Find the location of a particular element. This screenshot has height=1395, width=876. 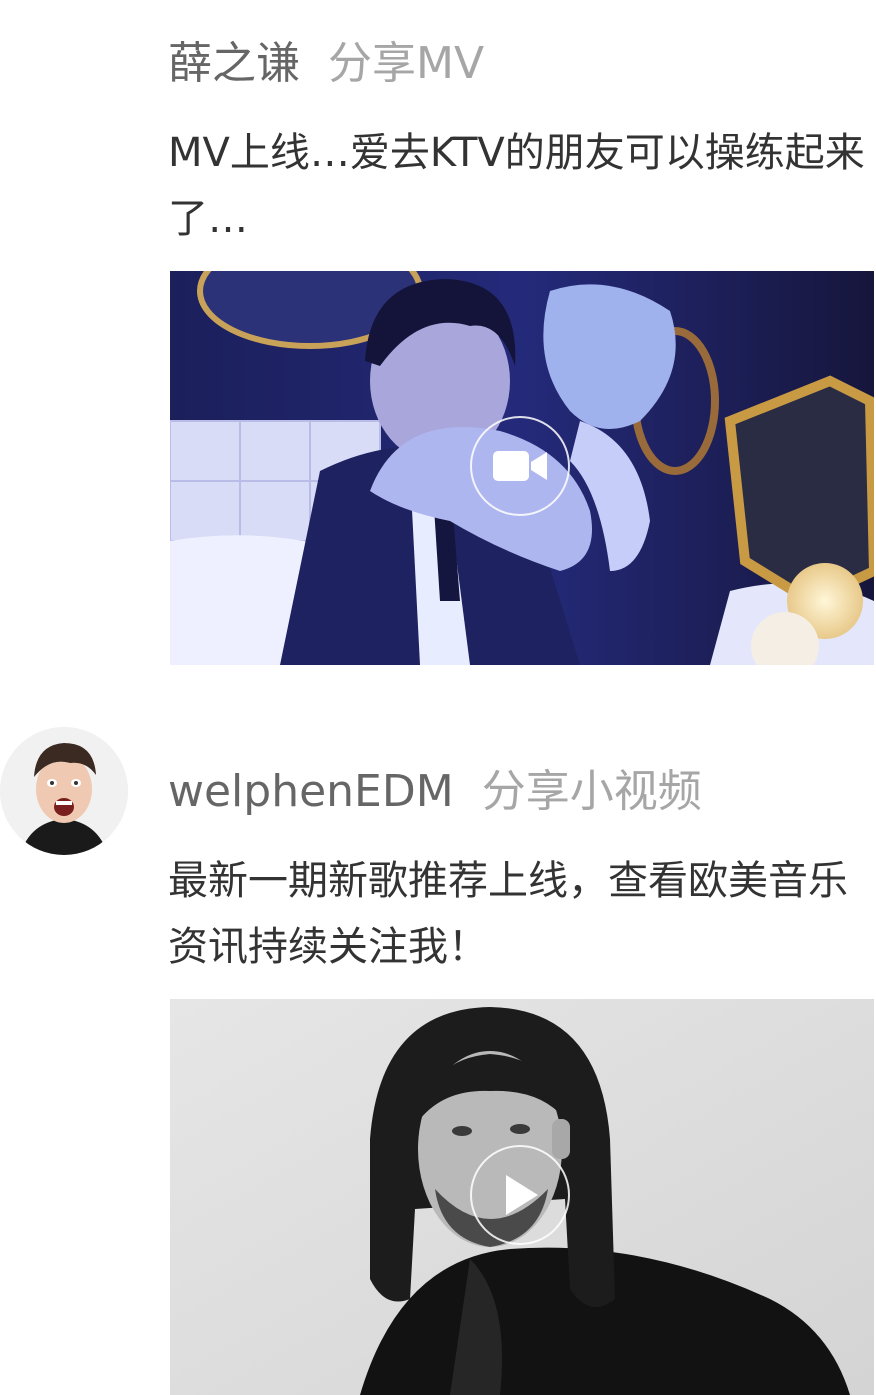

video-camera-icon is located at coordinates (520, 466).